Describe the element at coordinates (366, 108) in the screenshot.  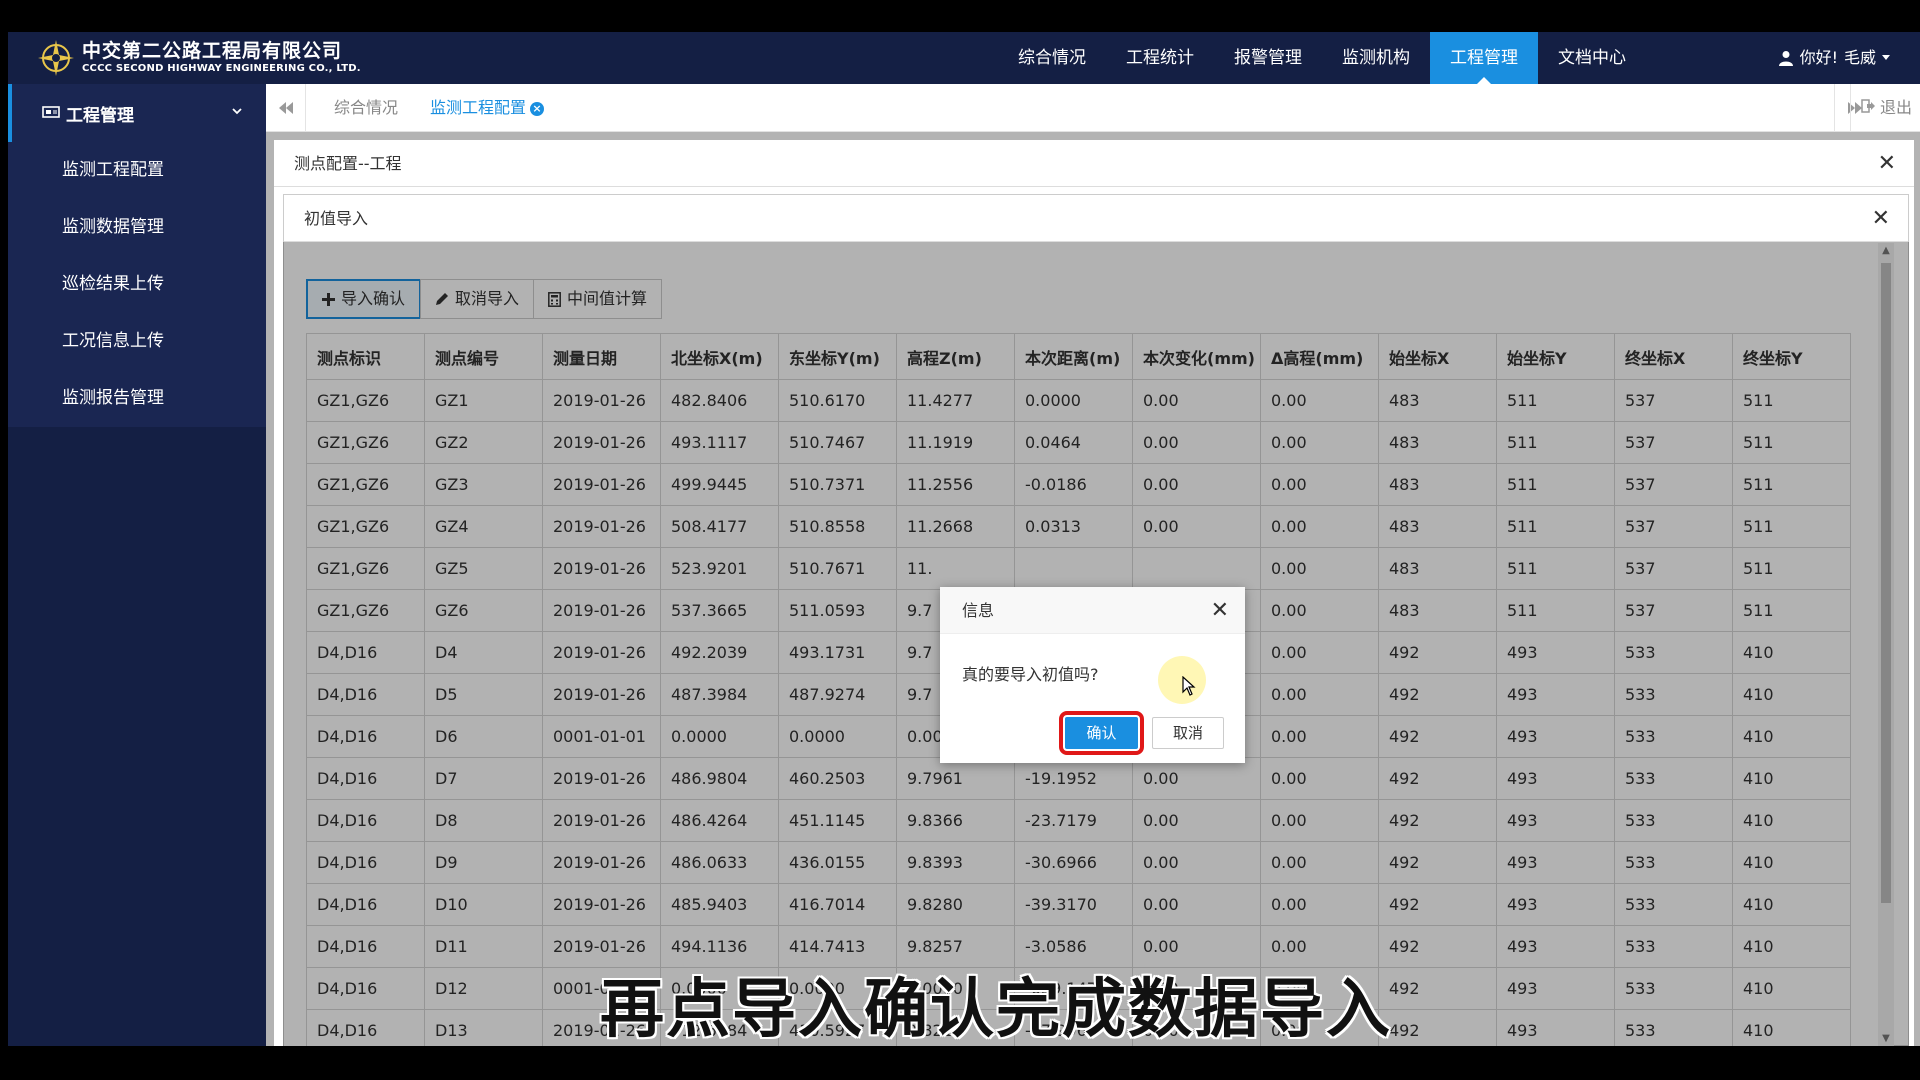
I see `tab-overview: 综合情况` at that location.